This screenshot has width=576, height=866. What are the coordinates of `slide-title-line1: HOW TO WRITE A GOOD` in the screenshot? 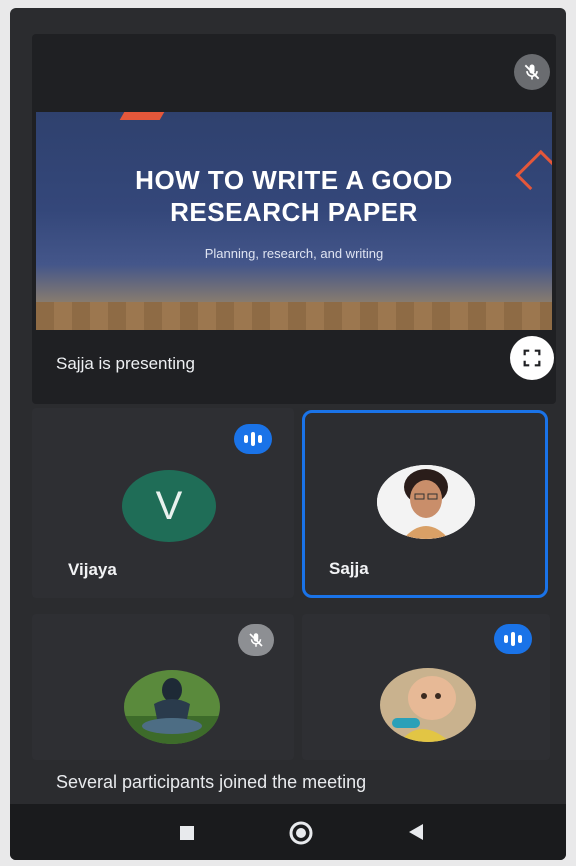 It's located at (294, 180).